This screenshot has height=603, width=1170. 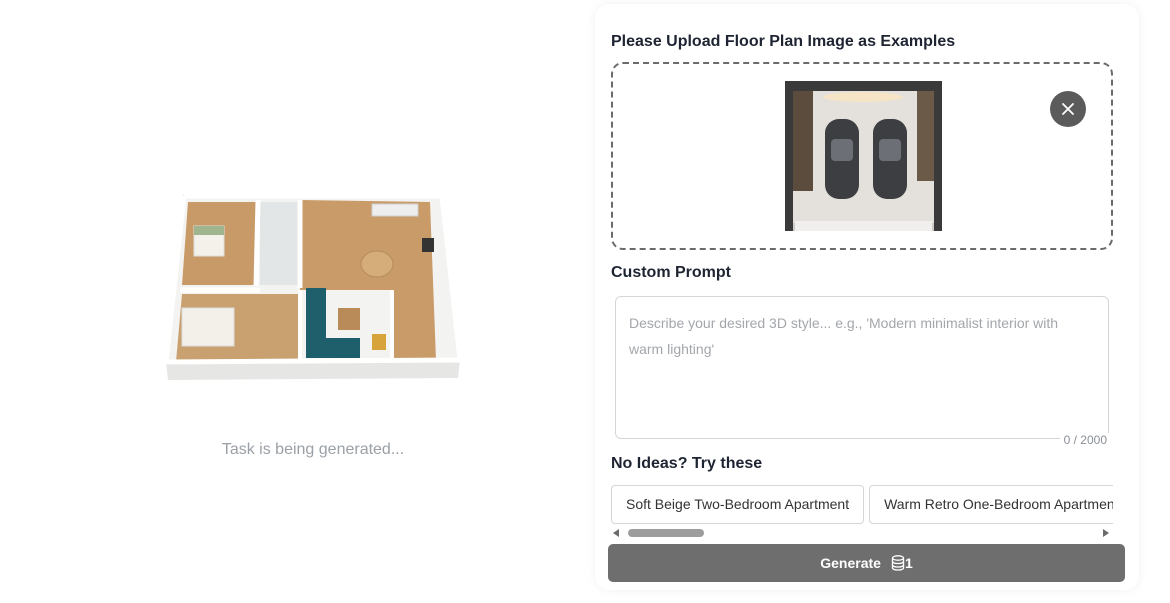 I want to click on idea-chip: Warm Retro One-Bedroom Apartment, so click(x=991, y=504).